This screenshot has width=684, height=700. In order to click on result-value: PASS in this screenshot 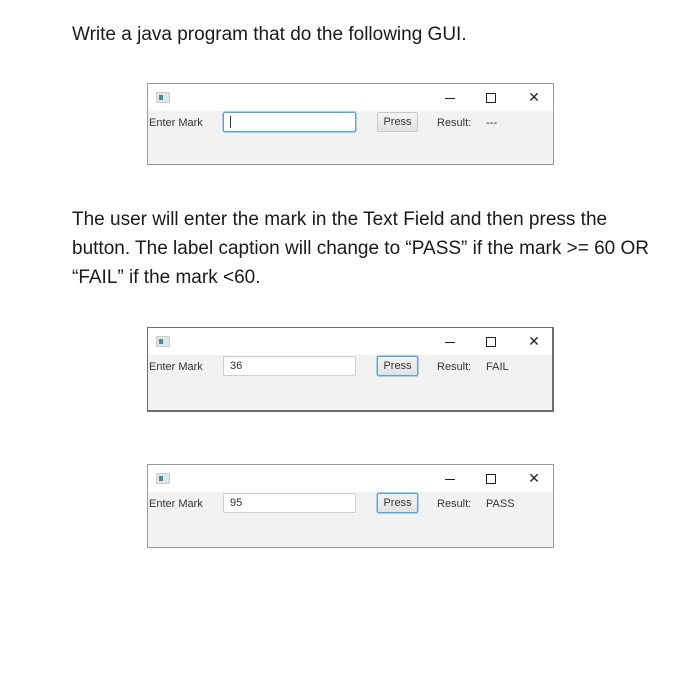, I will do `click(500, 504)`.